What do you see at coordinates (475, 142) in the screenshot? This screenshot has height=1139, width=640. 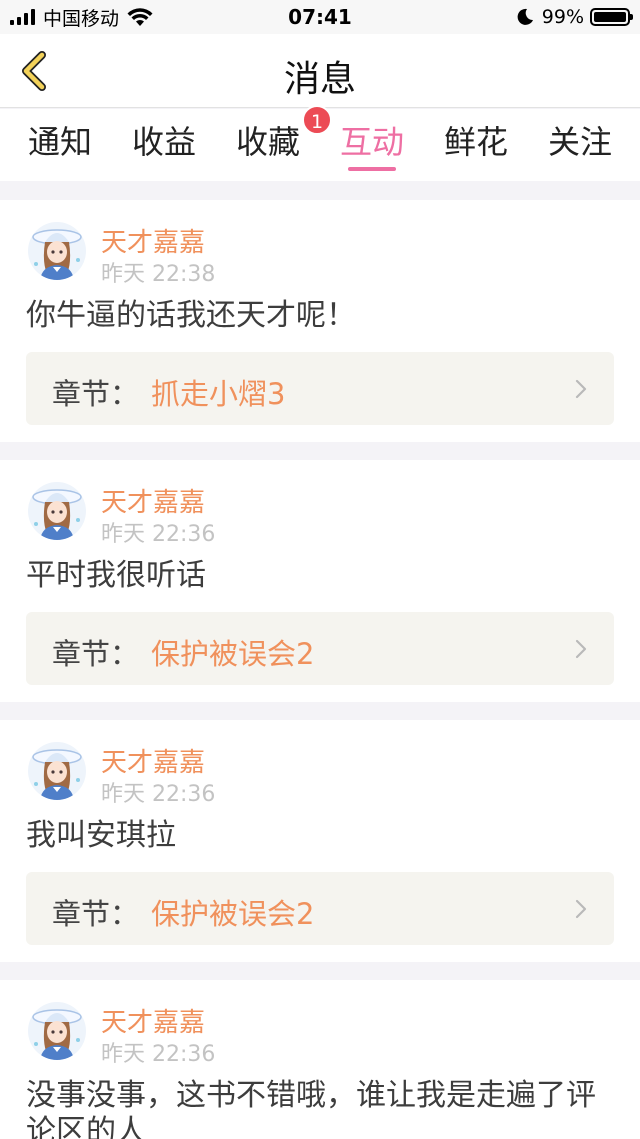 I see `tab-label: 鲜花` at bounding box center [475, 142].